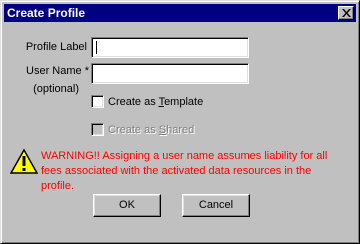 This screenshot has height=244, width=360. What do you see at coordinates (97, 129) in the screenshot?
I see `create-as-shared-checkbox` at bounding box center [97, 129].